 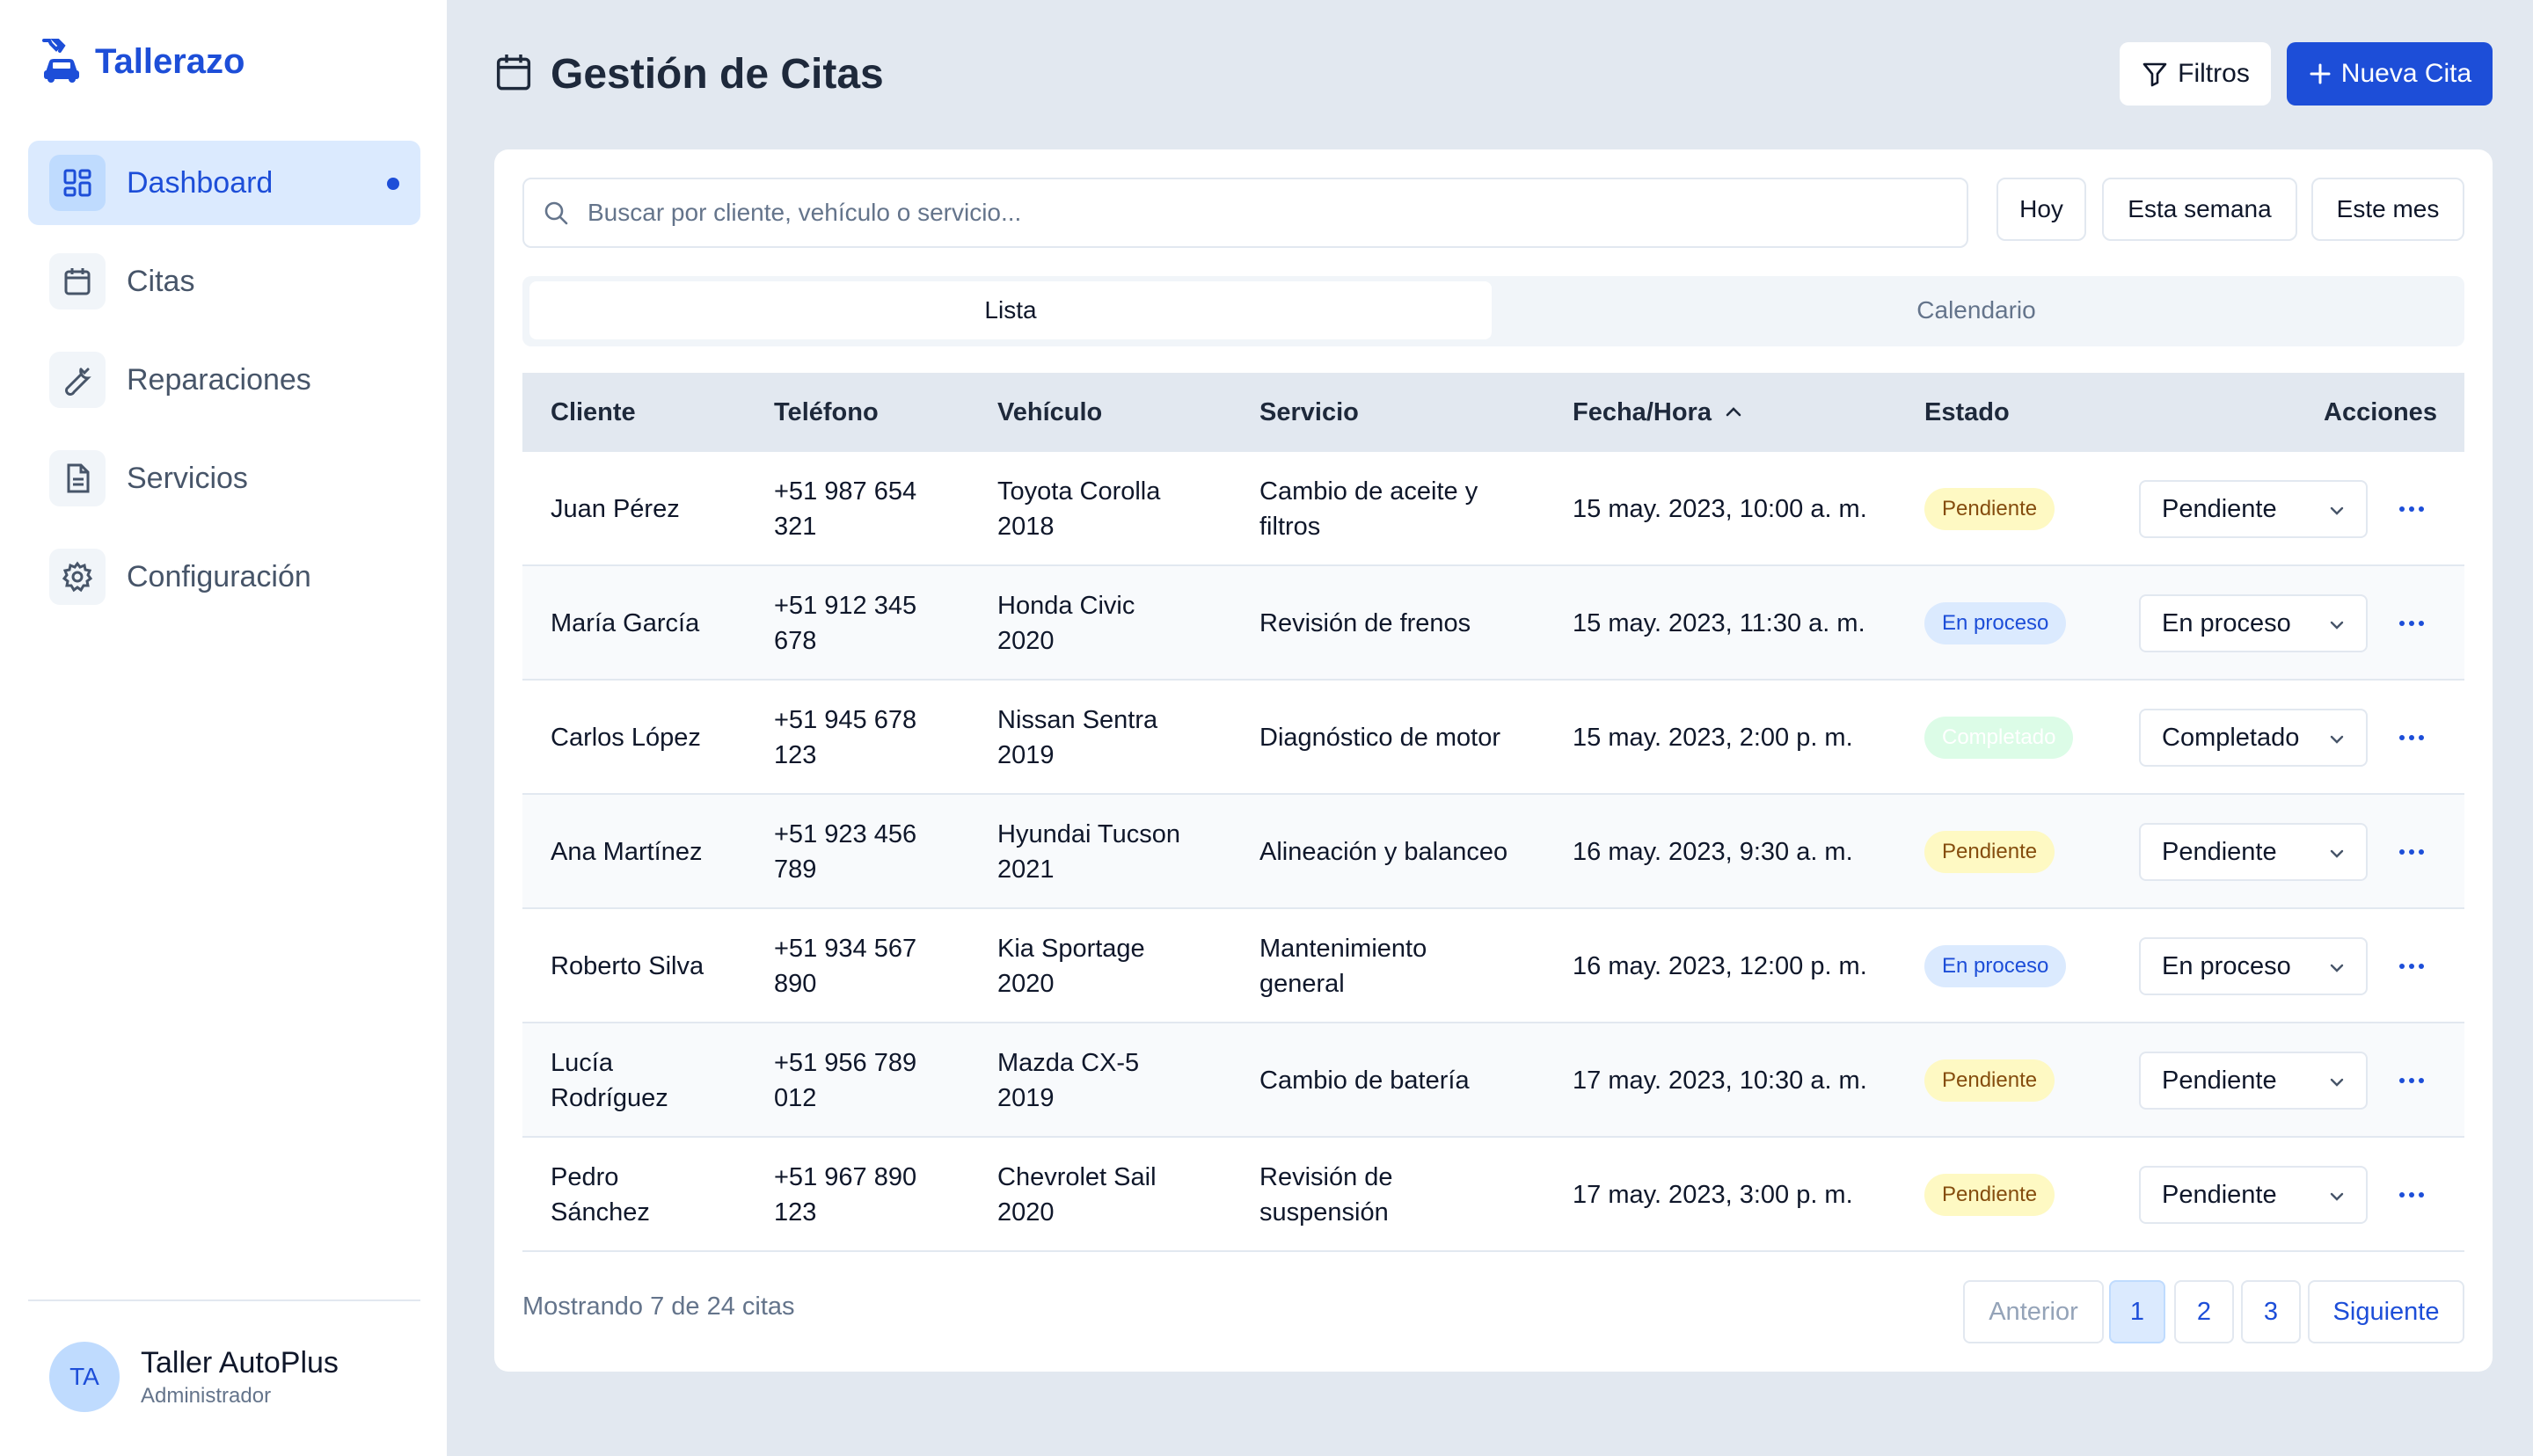 I want to click on wrench-icon, so click(x=77, y=380).